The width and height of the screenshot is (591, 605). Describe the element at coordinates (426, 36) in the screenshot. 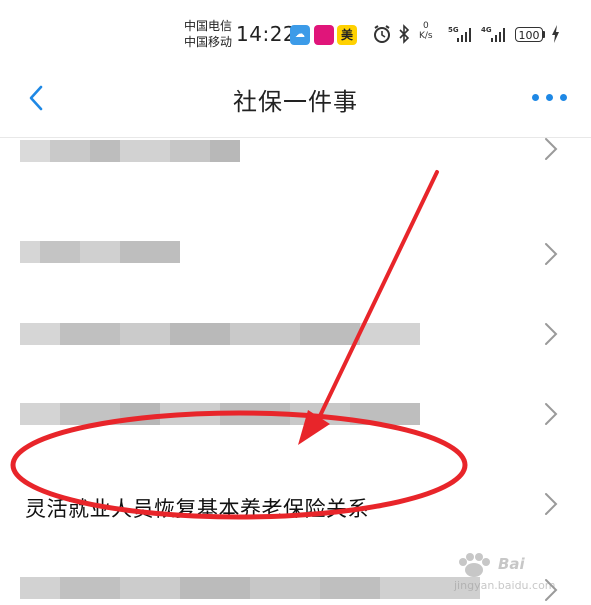

I see `speed-unit: K/s` at that location.